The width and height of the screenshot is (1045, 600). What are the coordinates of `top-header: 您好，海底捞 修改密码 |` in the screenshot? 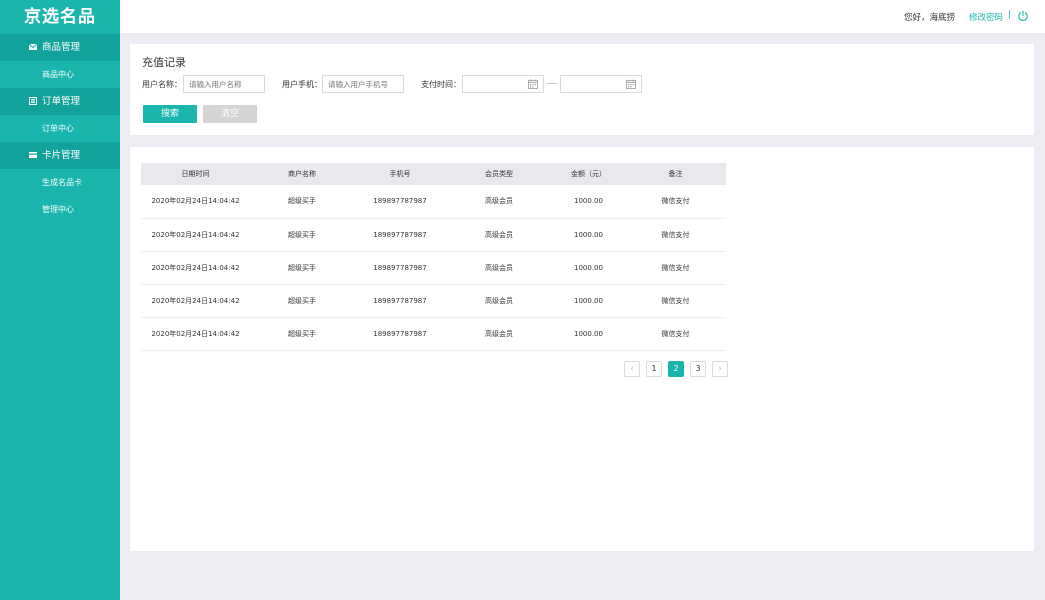 It's located at (582, 16).